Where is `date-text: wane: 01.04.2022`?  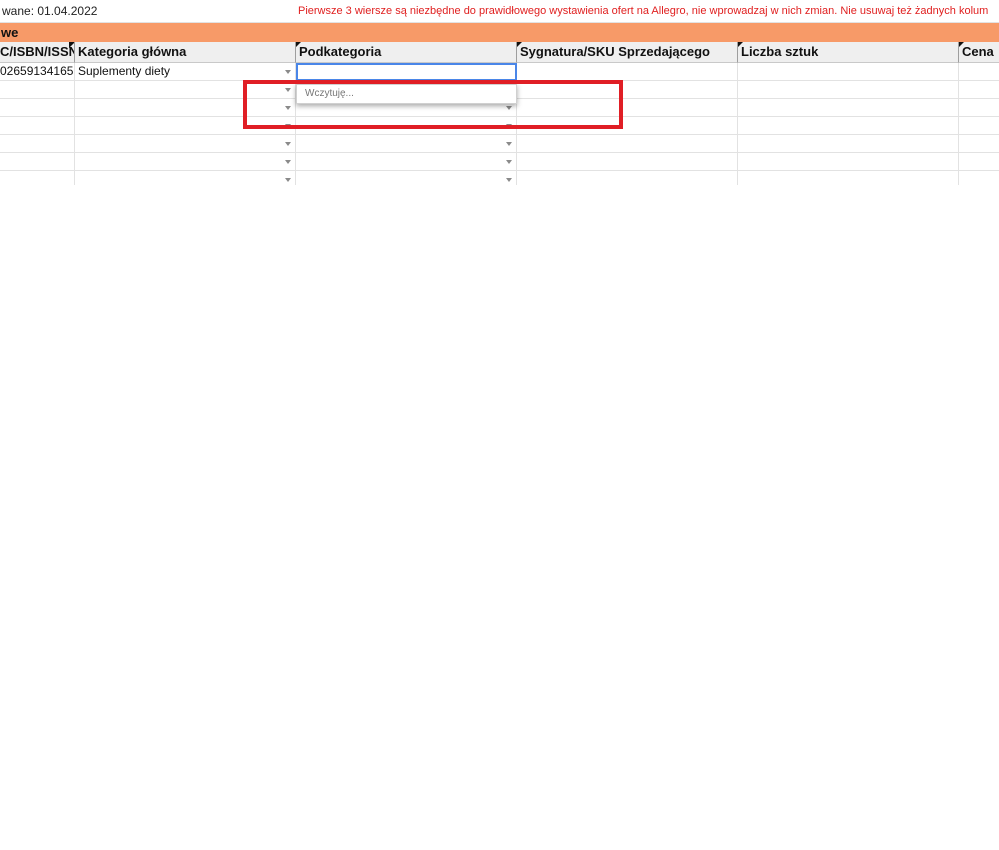
date-text: wane: 01.04.2022 is located at coordinates (50, 11).